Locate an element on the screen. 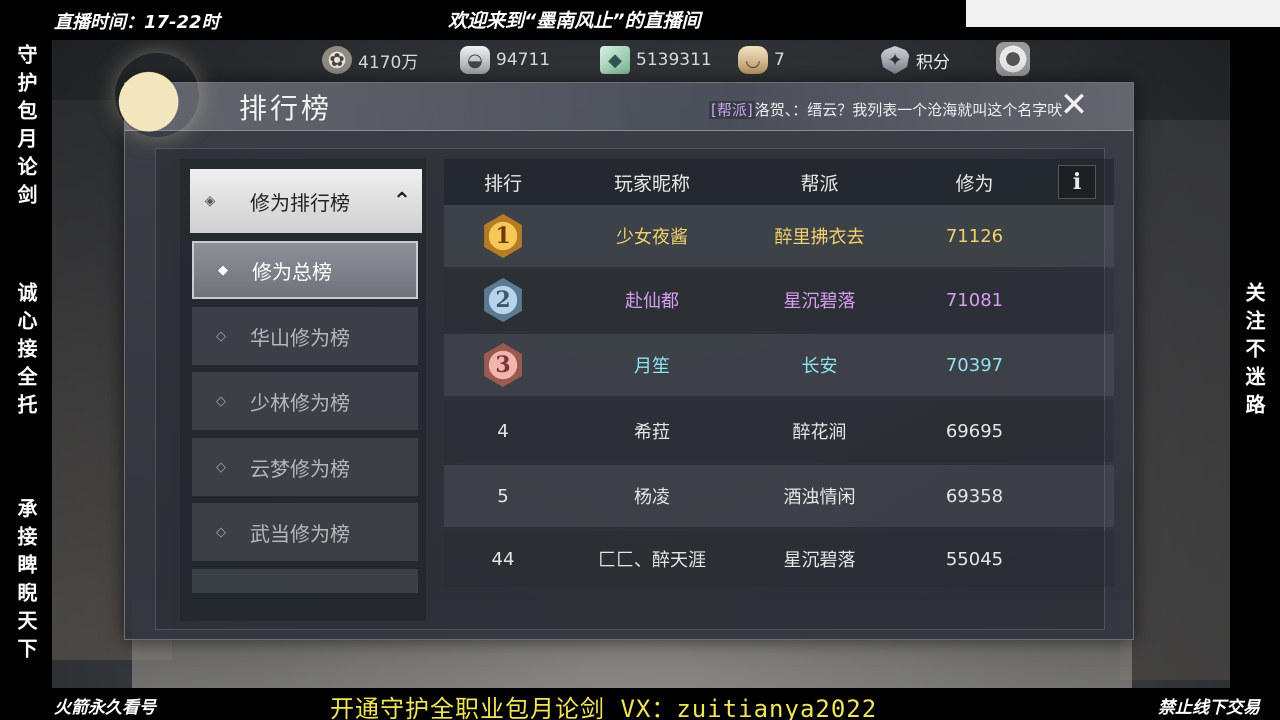  table-row: 4 希菈 醉花涧 69695 is located at coordinates (779, 431).